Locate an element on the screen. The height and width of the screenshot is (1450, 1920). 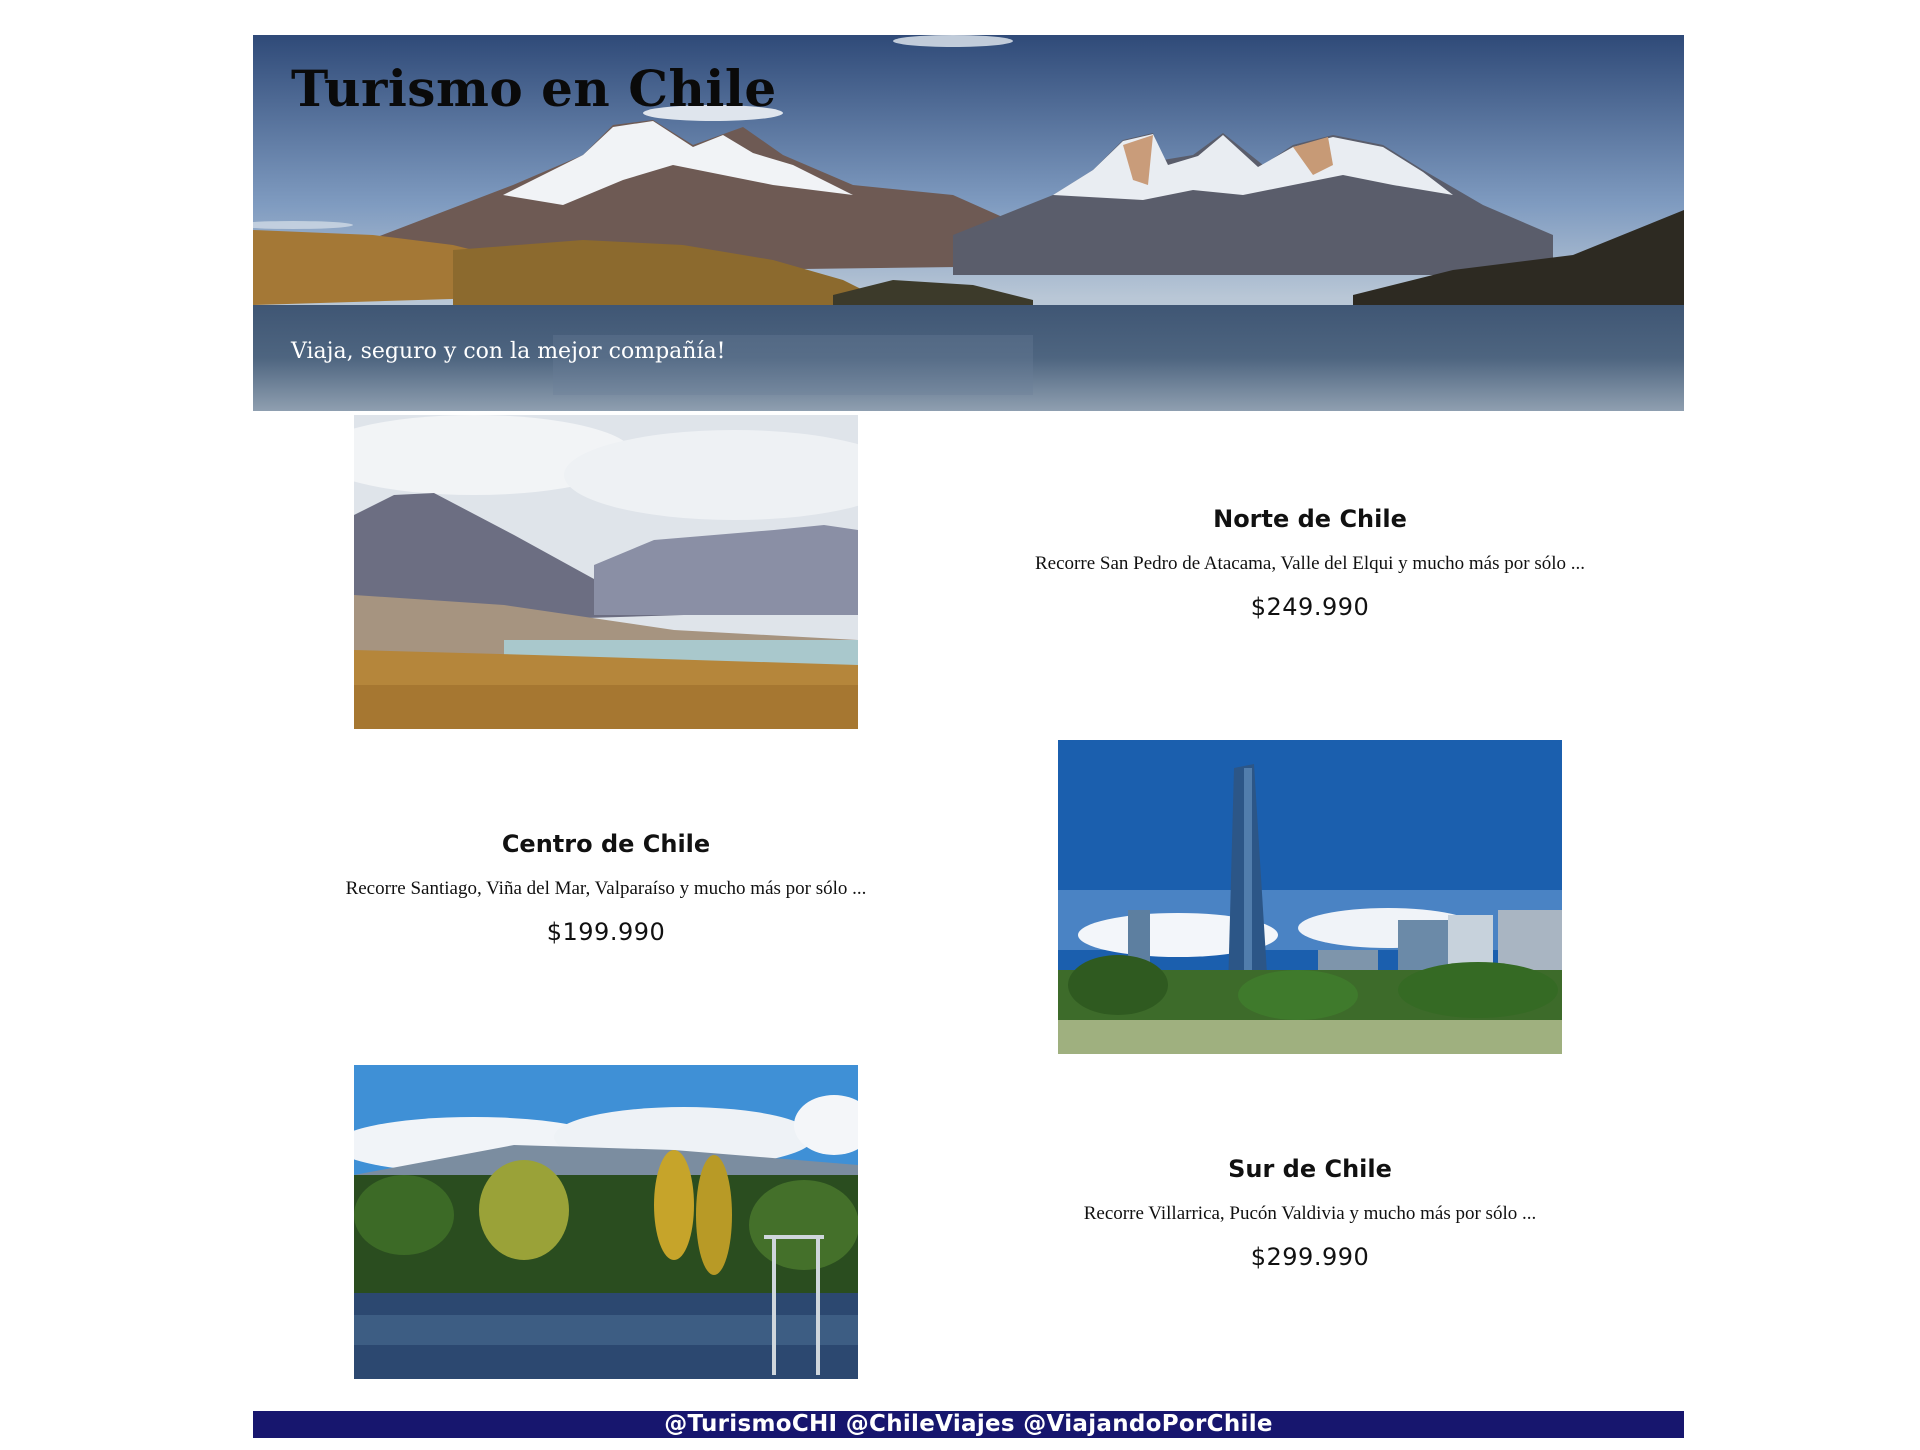
sur-photo is located at coordinates (606, 1222).